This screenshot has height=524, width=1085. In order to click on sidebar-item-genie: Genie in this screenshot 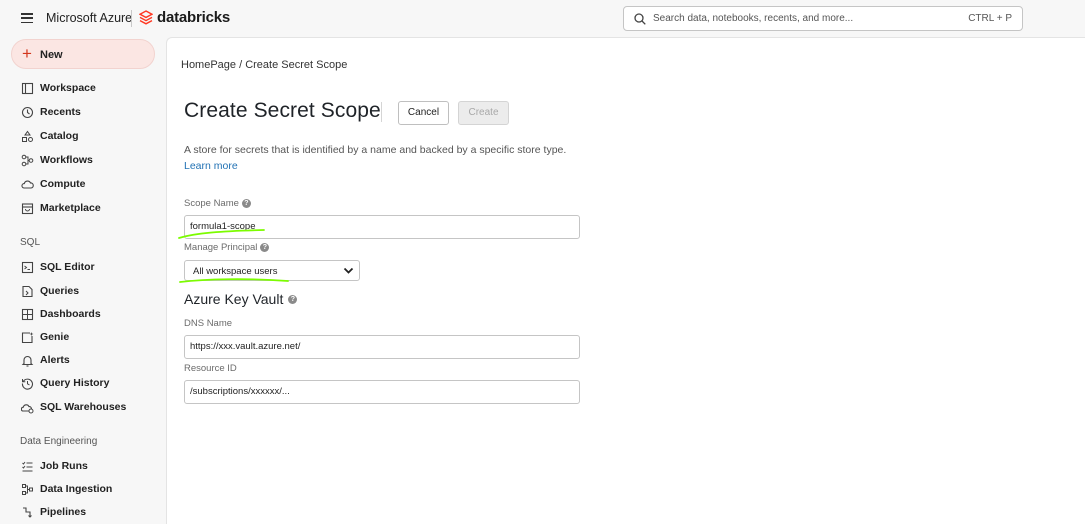, I will do `click(45, 337)`.